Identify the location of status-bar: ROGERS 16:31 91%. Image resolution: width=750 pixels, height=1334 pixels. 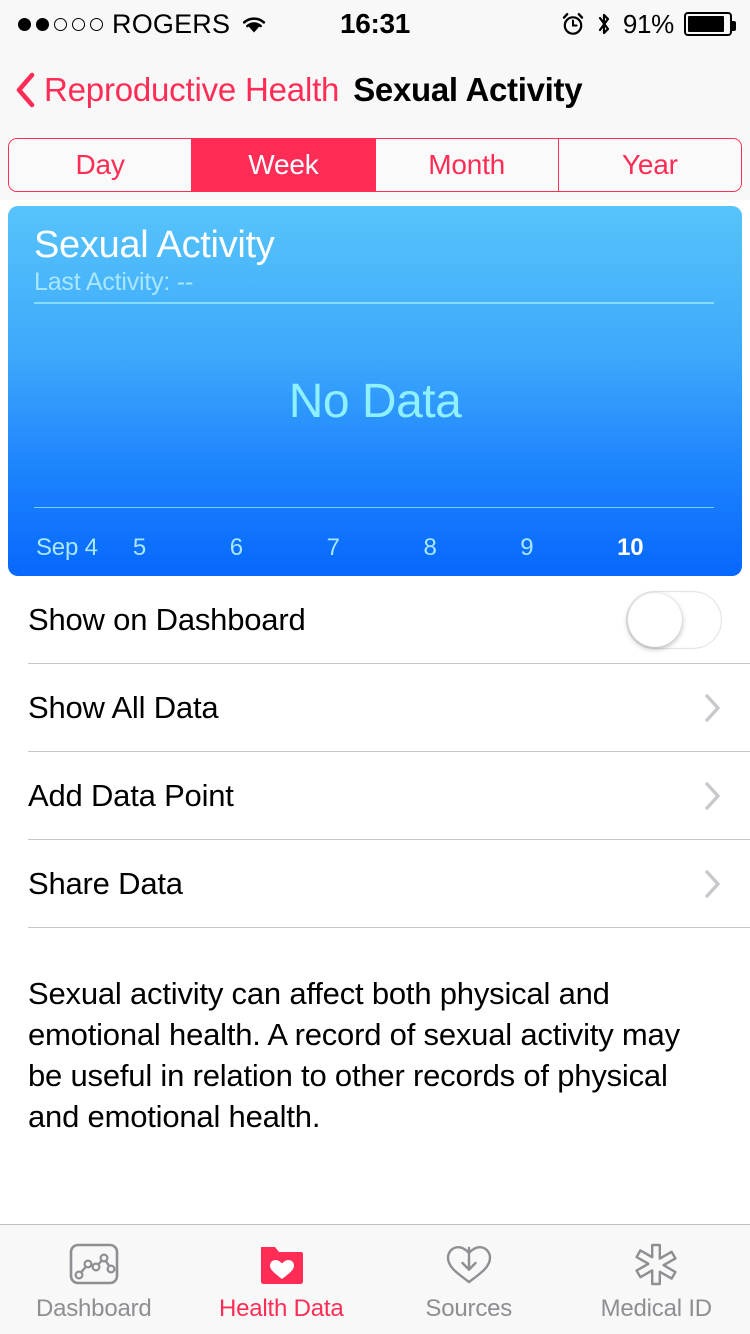
(375, 24).